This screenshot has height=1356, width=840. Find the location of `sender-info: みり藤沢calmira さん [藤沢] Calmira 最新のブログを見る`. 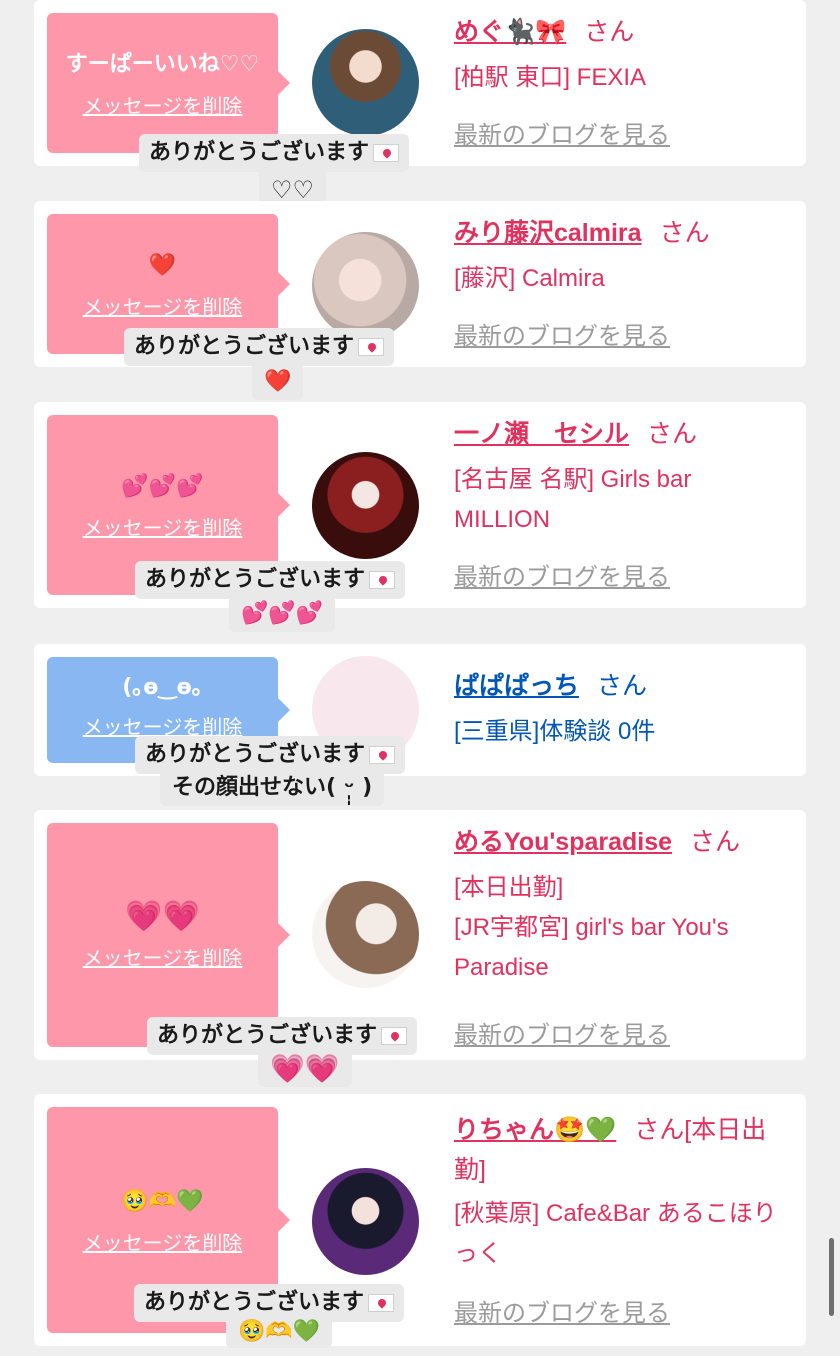

sender-info: みり藤沢calmira さん [藤沢] Calmira 最新のブログを見る is located at coordinates (624, 288).